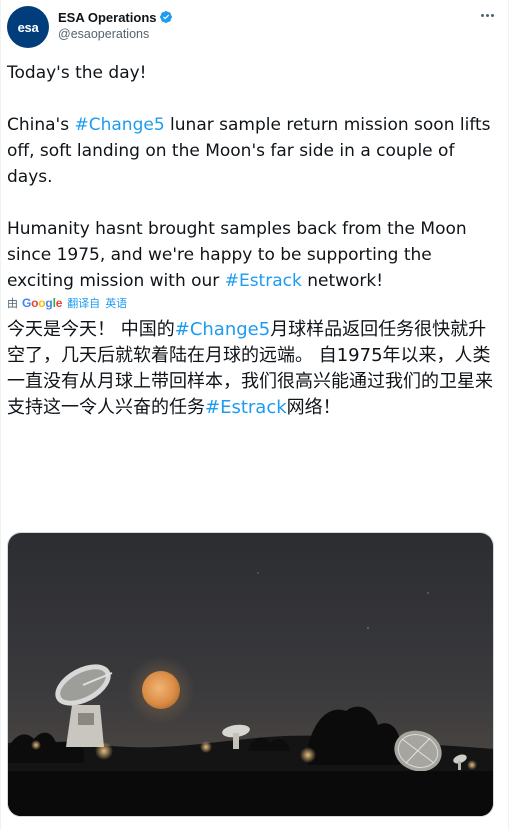 This screenshot has height=830, width=509. Describe the element at coordinates (147, 329) in the screenshot. I see `translated-p2-before: 中国的` at that location.